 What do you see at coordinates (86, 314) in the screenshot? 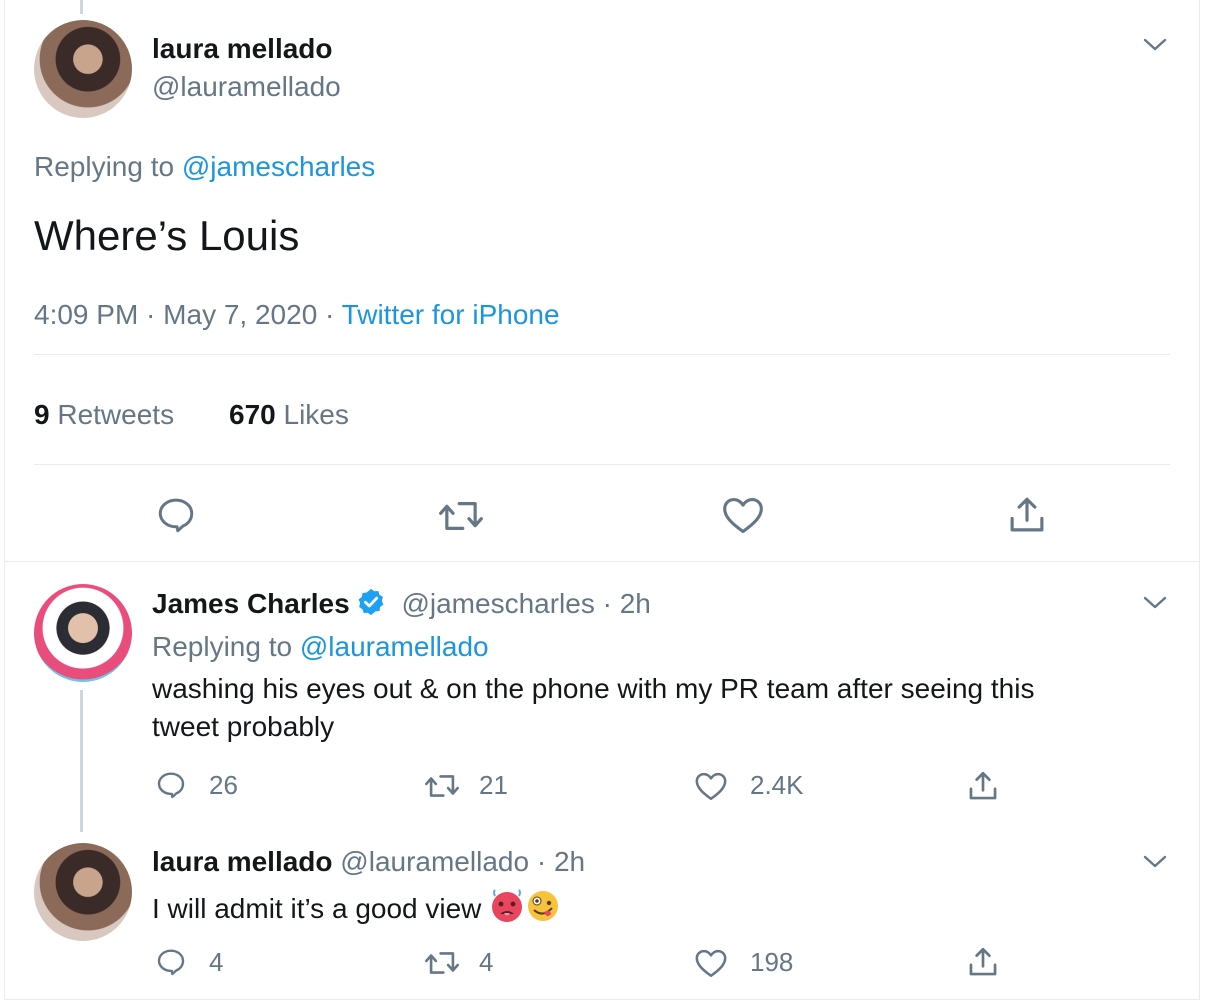
I see `tweet-time: 4:09 PM` at bounding box center [86, 314].